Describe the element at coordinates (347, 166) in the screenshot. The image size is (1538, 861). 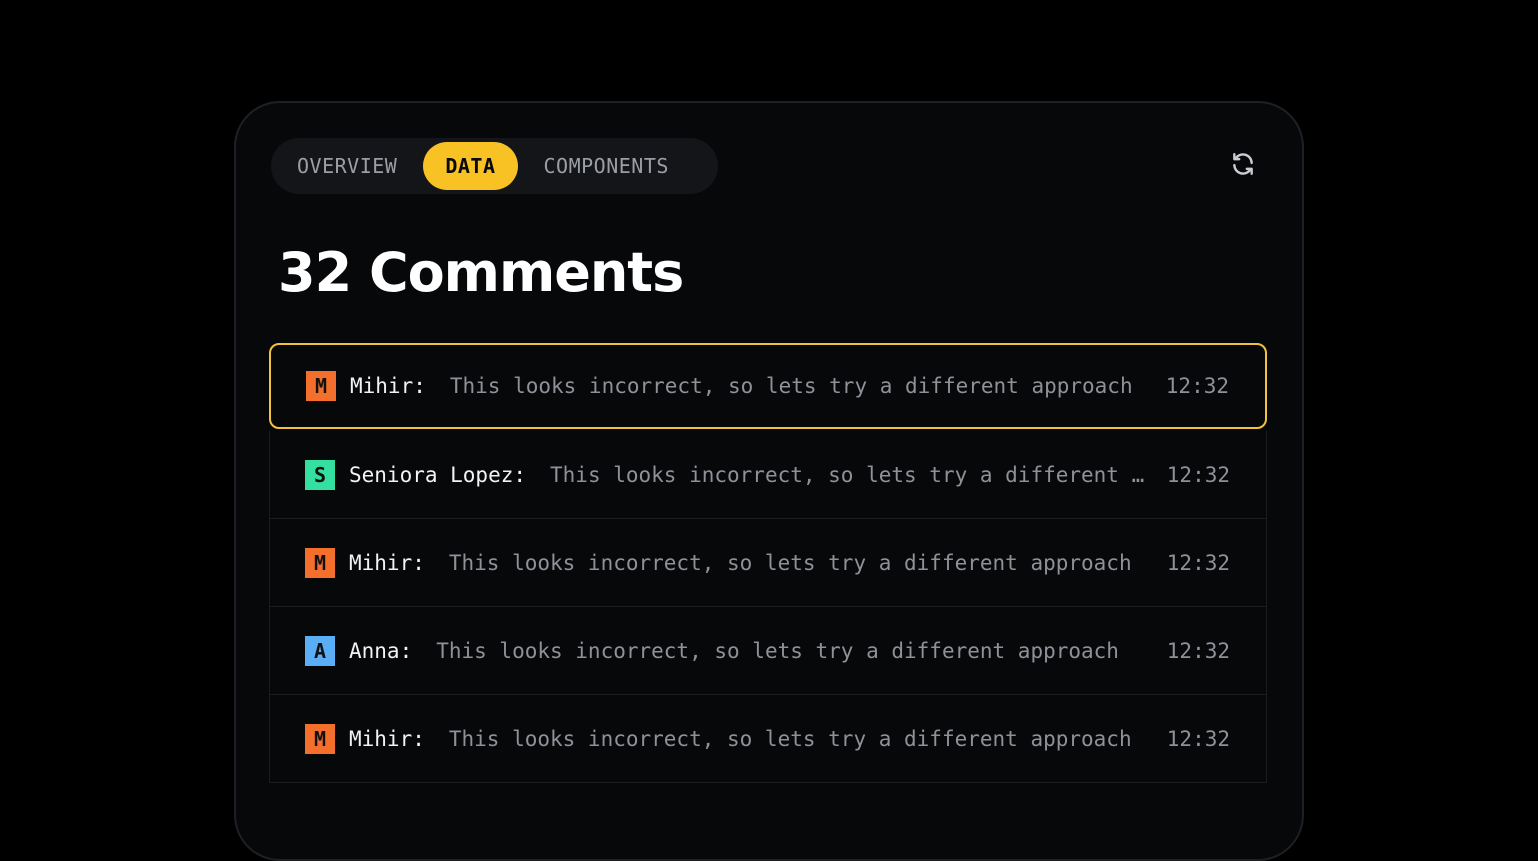
I see `tab-overview: OVERVIEW` at that location.